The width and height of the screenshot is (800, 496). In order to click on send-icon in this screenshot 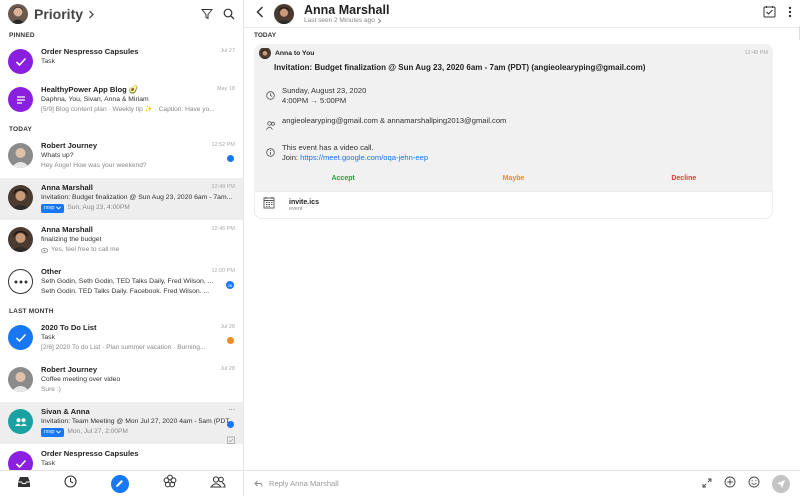, I will do `click(781, 483)`.